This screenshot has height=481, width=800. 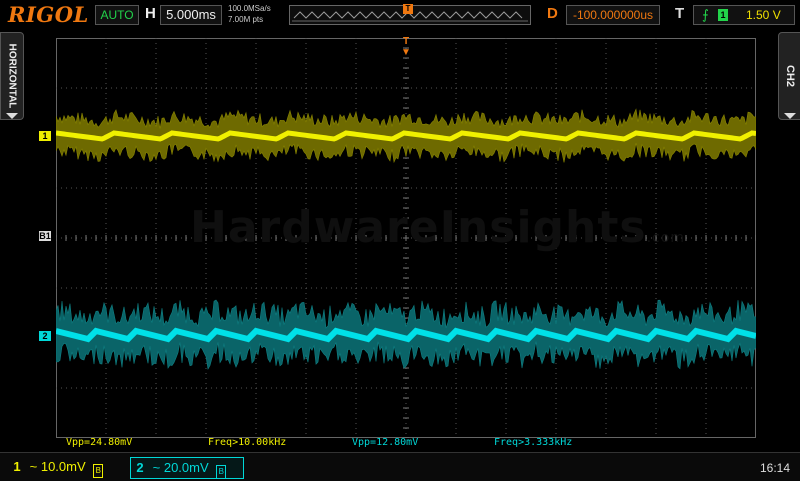 I want to click on horizontal-menu-tab: HORIZONTAL, so click(x=12, y=76).